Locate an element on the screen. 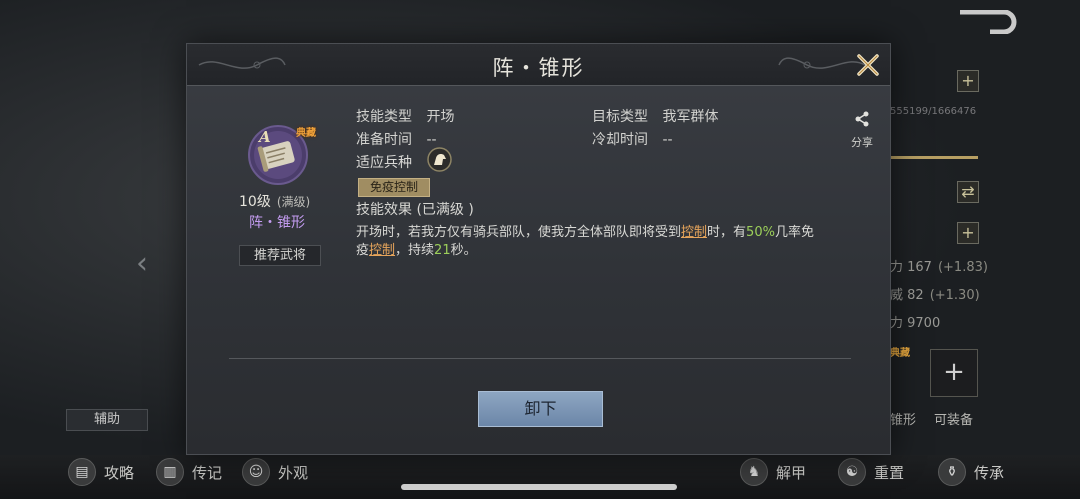  home-indicator is located at coordinates (539, 487).